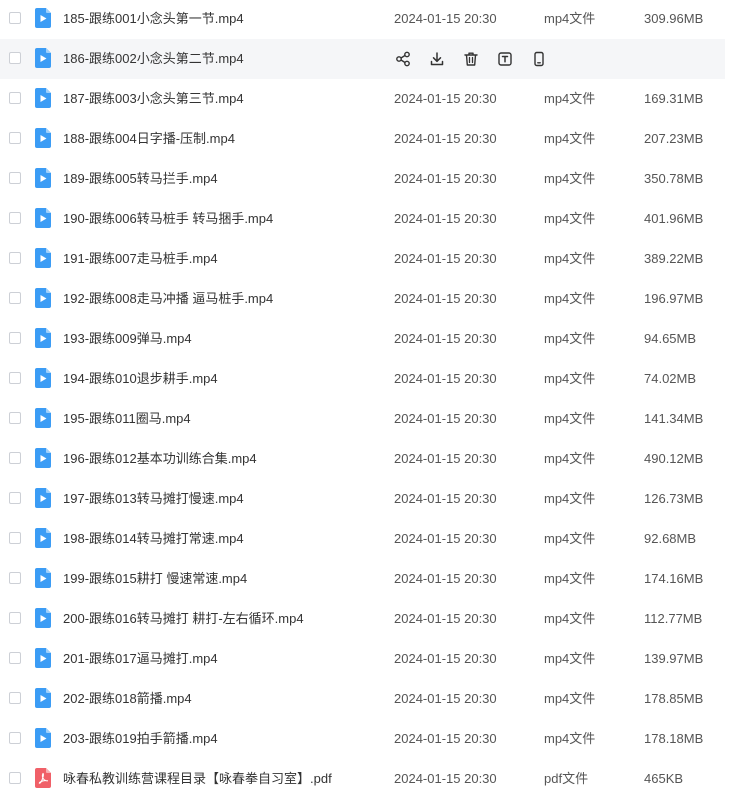 This screenshot has height=802, width=755. Describe the element at coordinates (566, 778) in the screenshot. I see `file-type: pdf文件` at that location.